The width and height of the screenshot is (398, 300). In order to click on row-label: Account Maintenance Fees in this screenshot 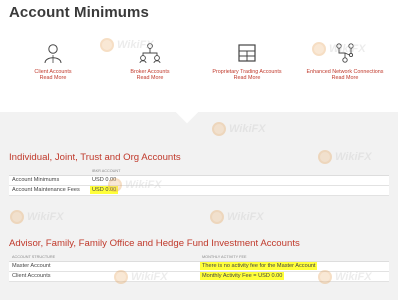, I will do `click(49, 190)`.